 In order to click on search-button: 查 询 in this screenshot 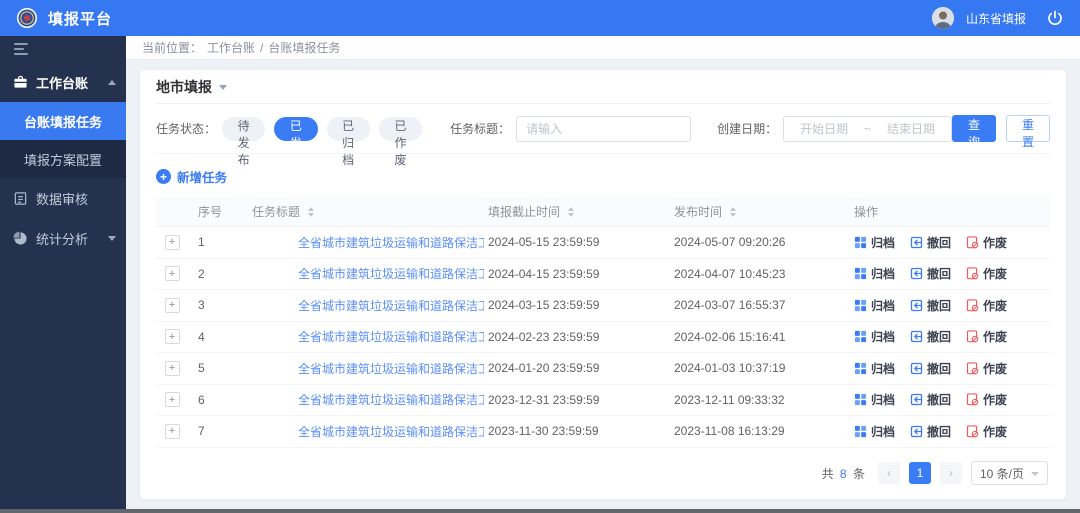, I will do `click(973, 132)`.